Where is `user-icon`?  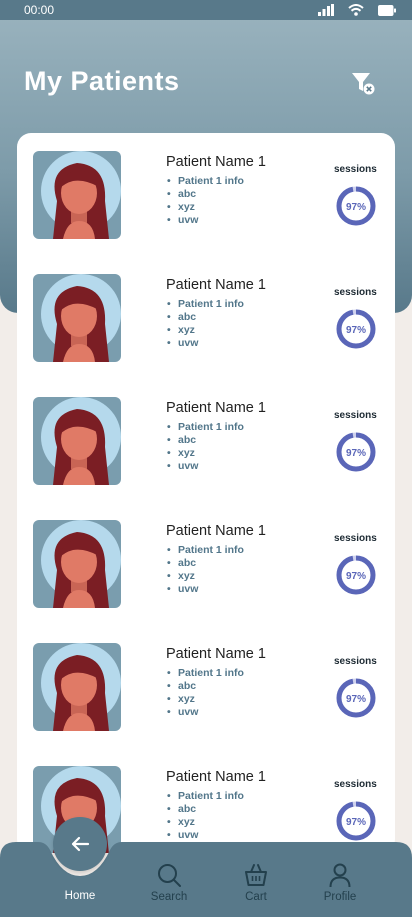 user-icon is located at coordinates (340, 875).